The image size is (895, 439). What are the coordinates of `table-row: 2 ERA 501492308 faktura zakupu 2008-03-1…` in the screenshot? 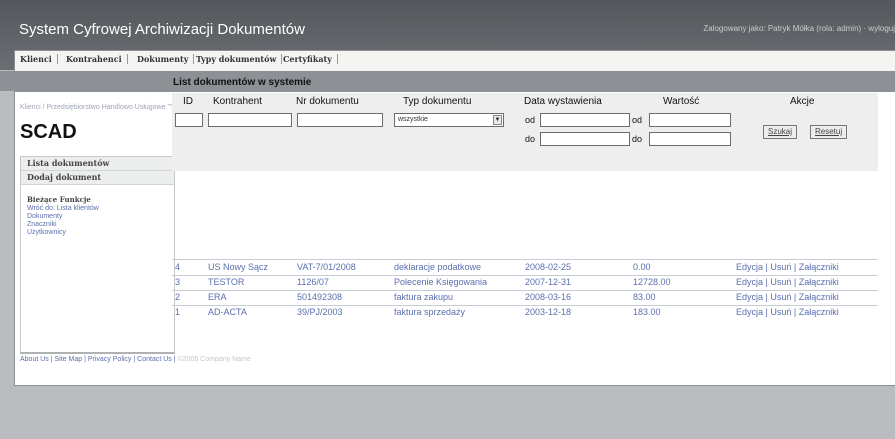 It's located at (525, 298).